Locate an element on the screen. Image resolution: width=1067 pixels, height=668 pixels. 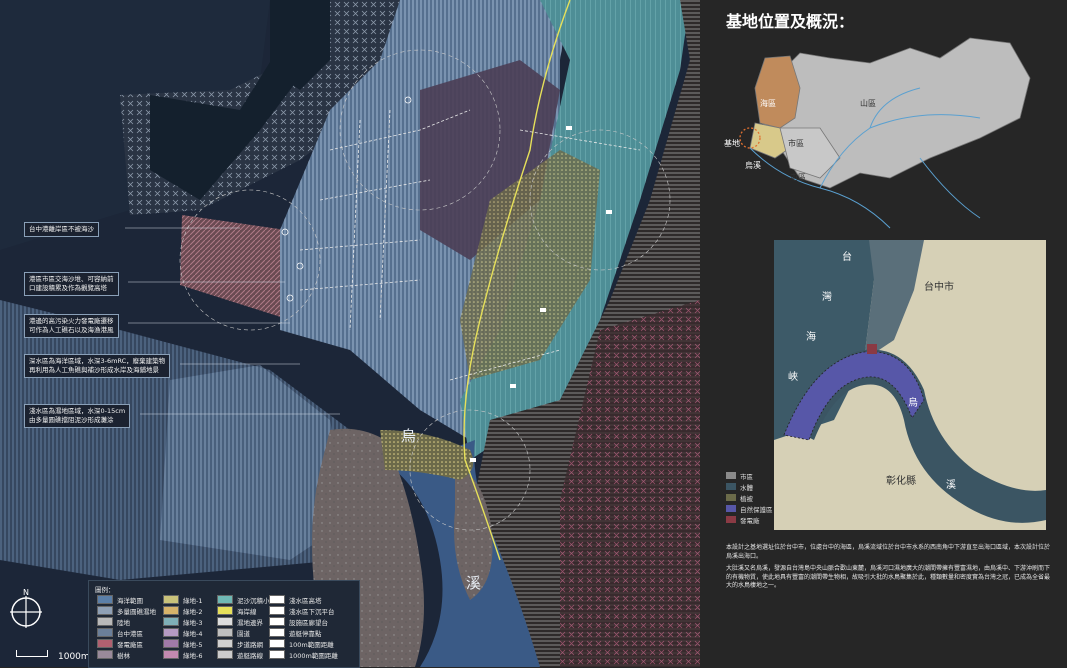
inset-label-hai2: 海 is located at coordinates (811, 336).